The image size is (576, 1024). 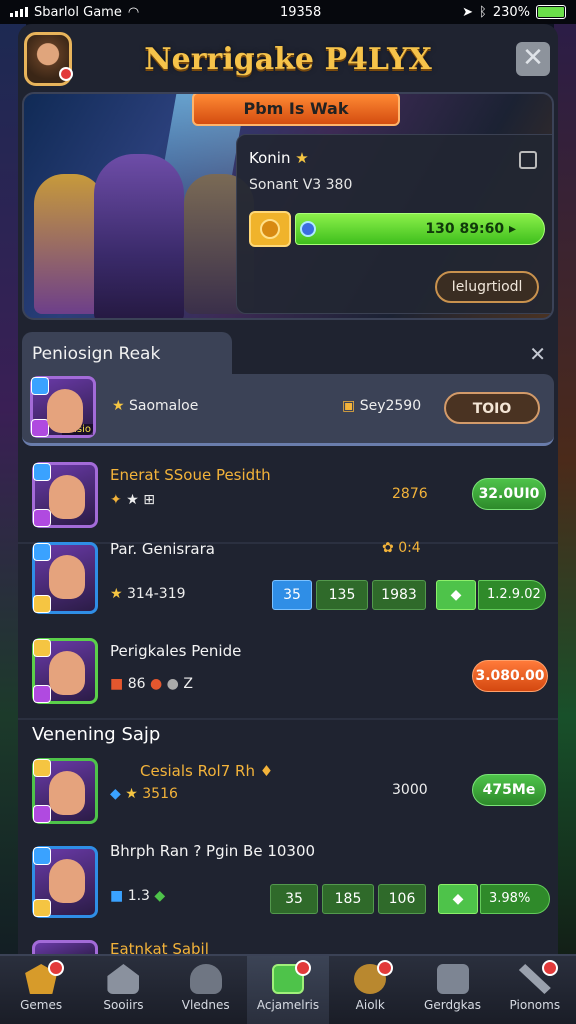 What do you see at coordinates (172, 684) in the screenshot?
I see `stone-icon: ●` at bounding box center [172, 684].